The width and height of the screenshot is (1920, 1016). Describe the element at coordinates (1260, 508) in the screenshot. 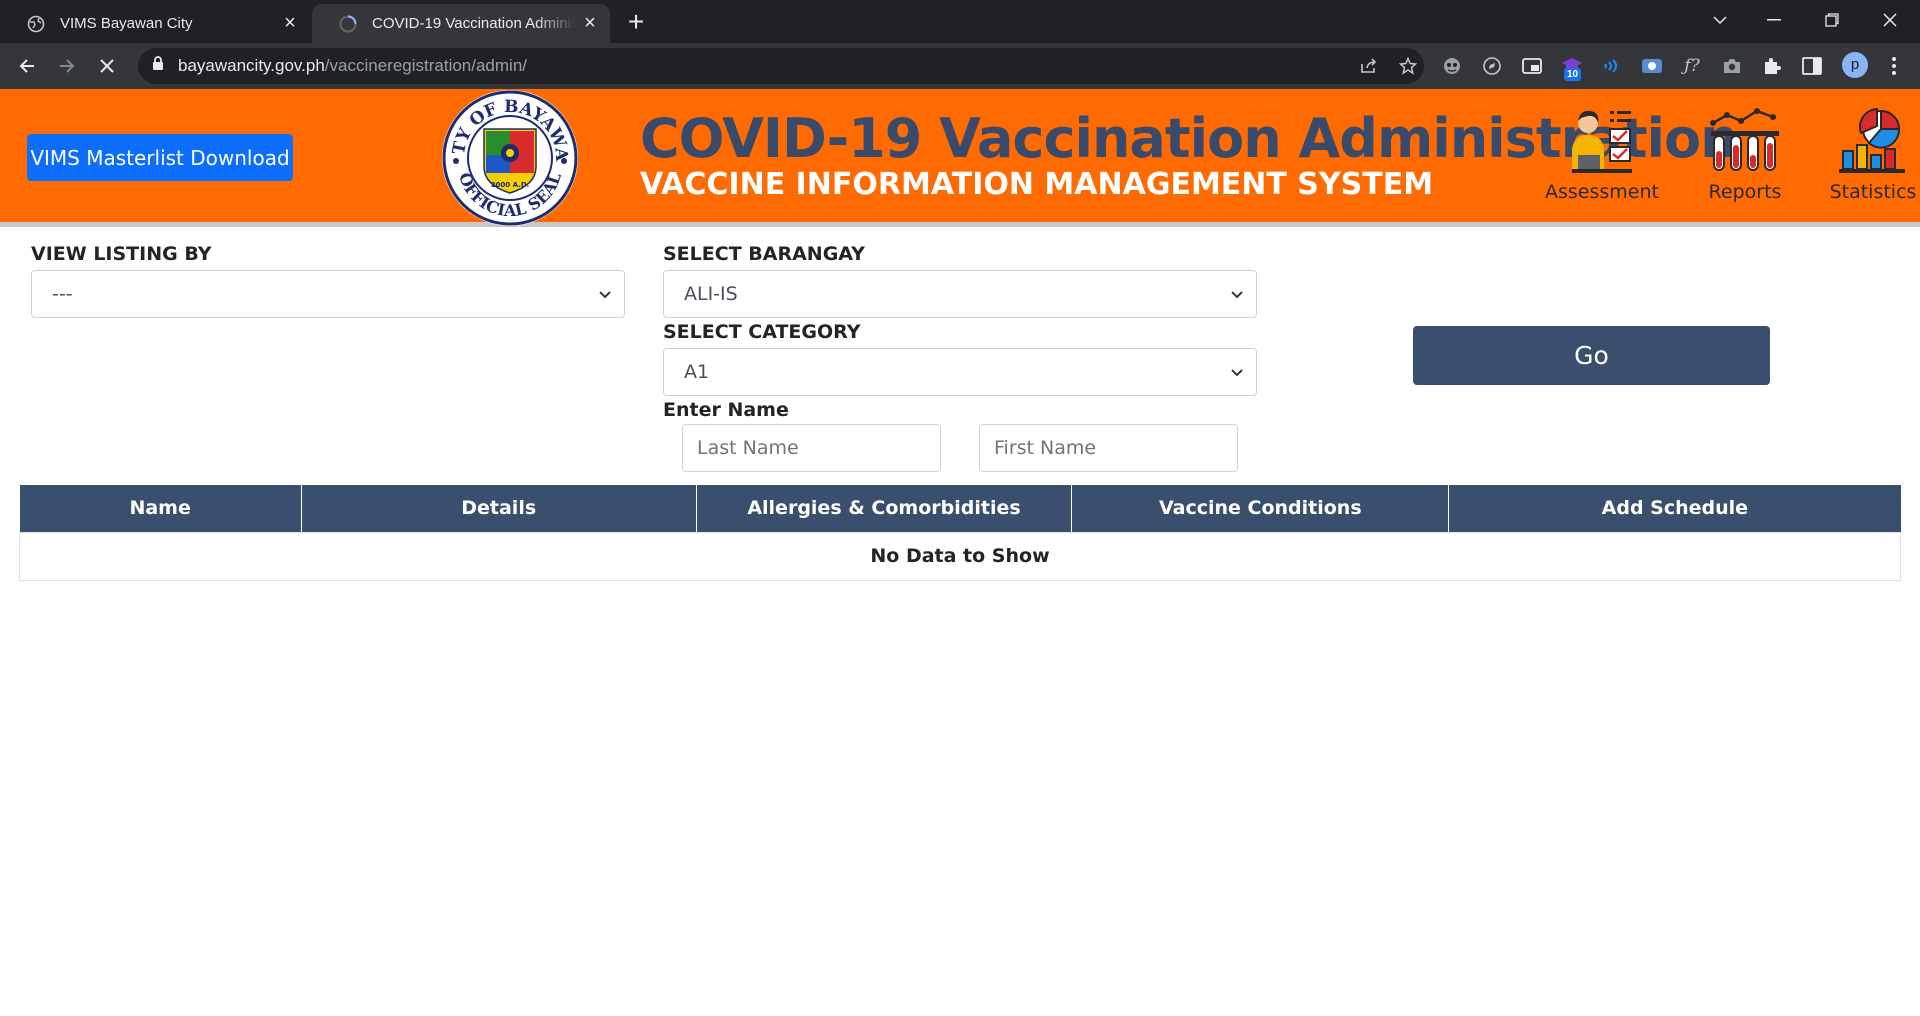

I see `column-header-vaccine-conditions: Vaccine Conditions` at that location.